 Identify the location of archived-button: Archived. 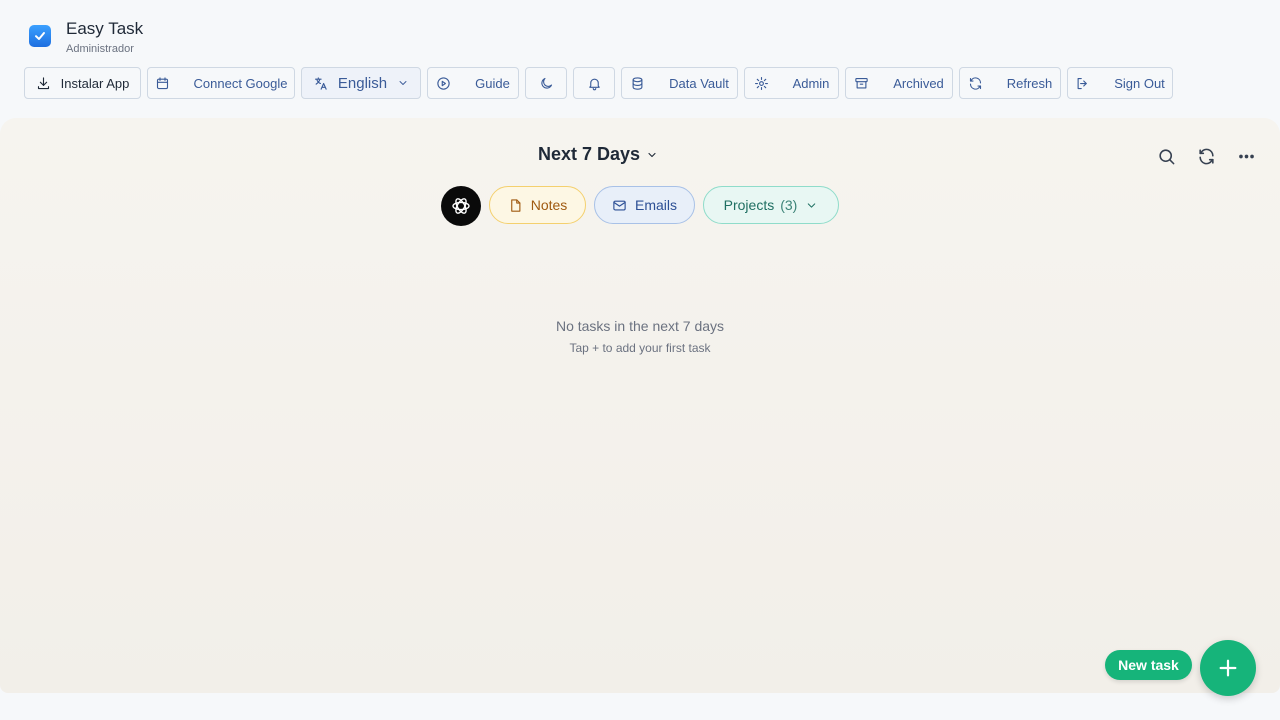
(899, 83).